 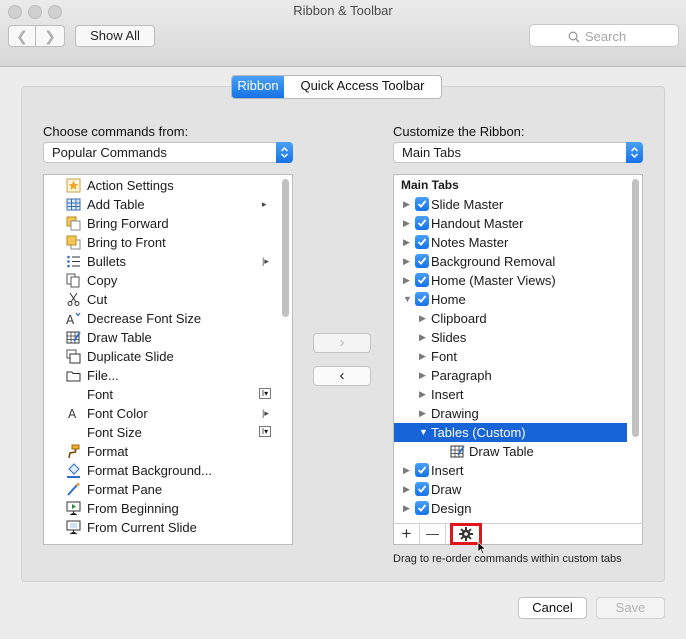 What do you see at coordinates (518, 152) in the screenshot?
I see `ribbon-tabs-dropdown: Main Tabs` at bounding box center [518, 152].